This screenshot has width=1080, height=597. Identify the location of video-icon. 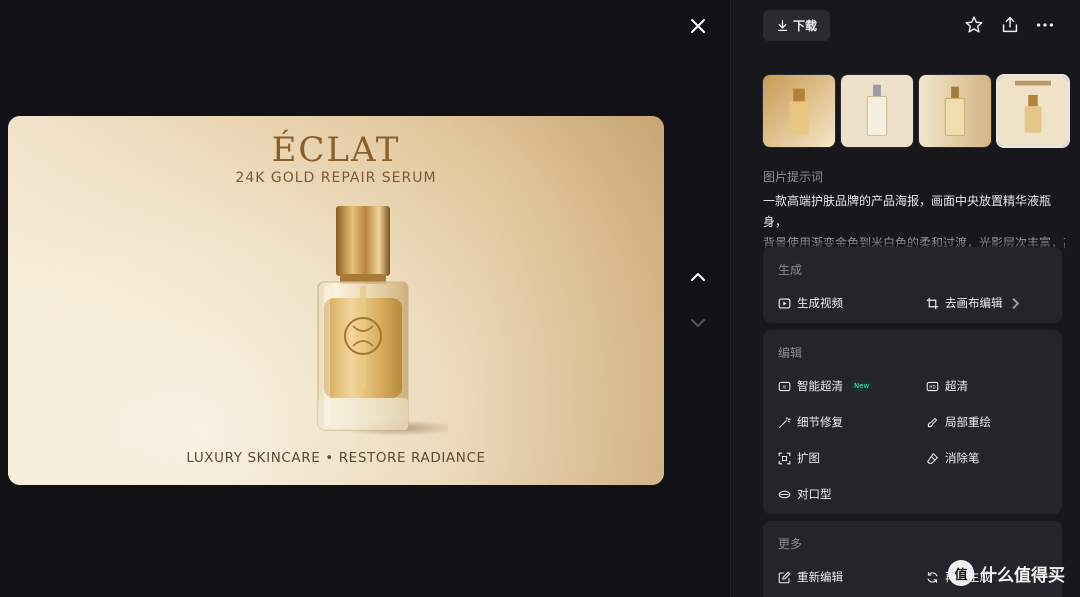
(784, 303).